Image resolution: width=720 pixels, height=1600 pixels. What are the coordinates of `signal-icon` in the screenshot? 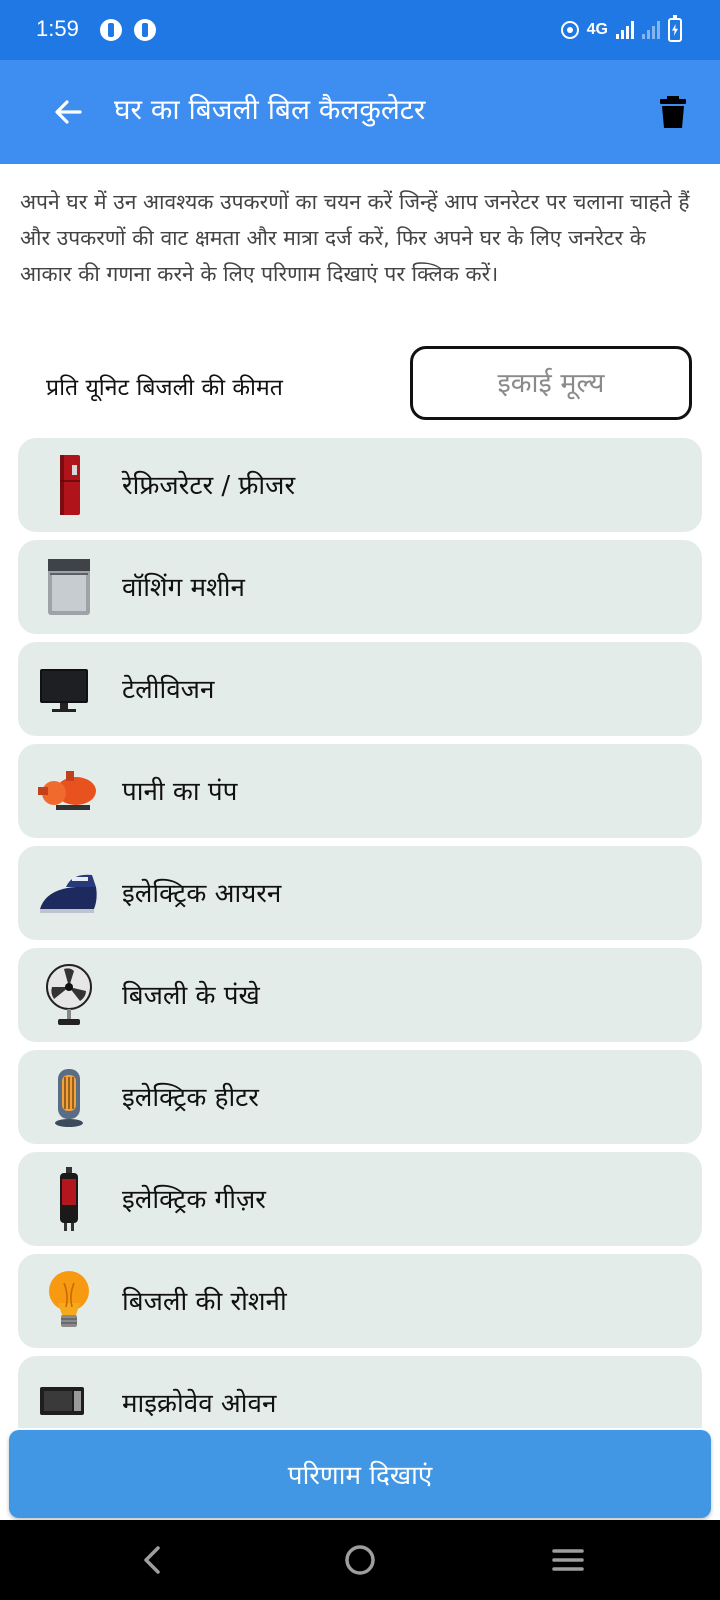 It's located at (625, 30).